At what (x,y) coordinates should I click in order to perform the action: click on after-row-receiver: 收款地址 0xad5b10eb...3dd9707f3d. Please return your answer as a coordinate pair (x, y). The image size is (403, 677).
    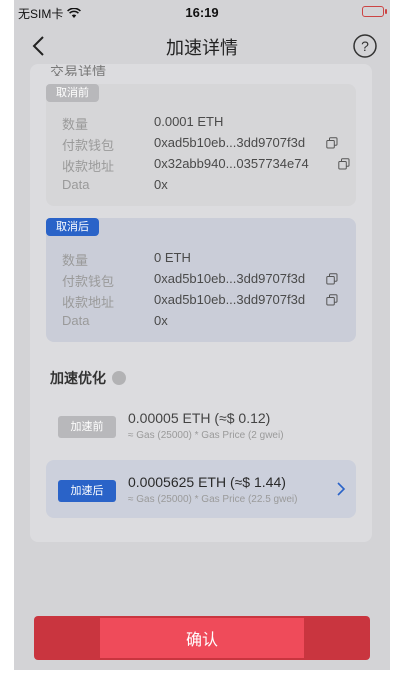
    Looking at the image, I should click on (201, 300).